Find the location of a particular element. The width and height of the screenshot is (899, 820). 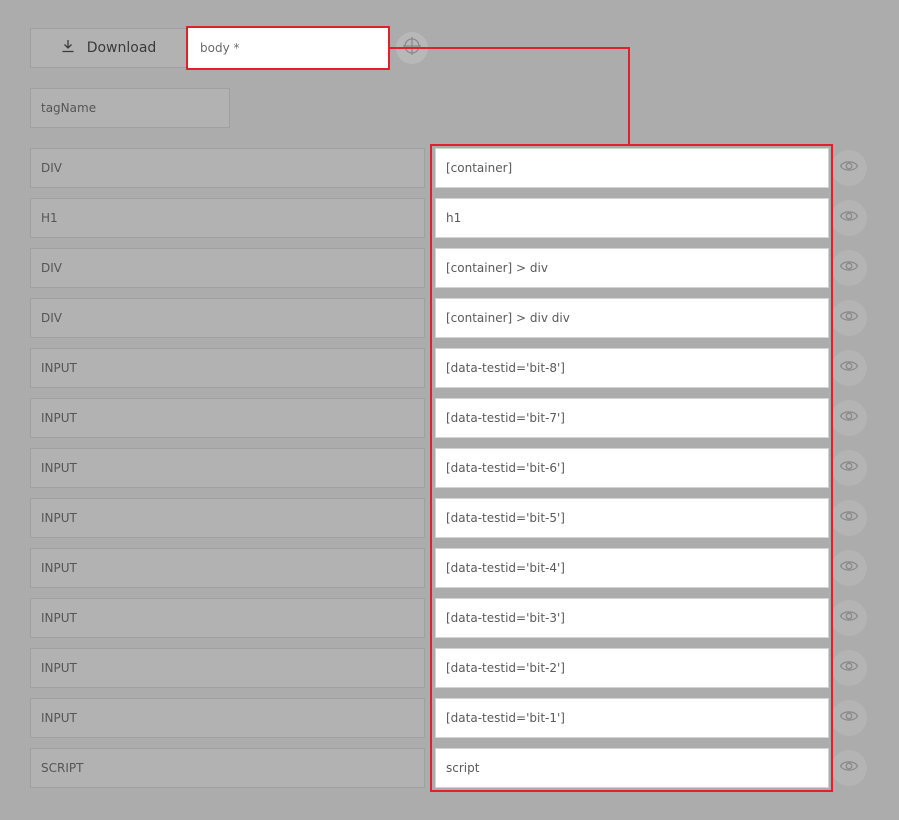

download-icon is located at coordinates (68, 48).